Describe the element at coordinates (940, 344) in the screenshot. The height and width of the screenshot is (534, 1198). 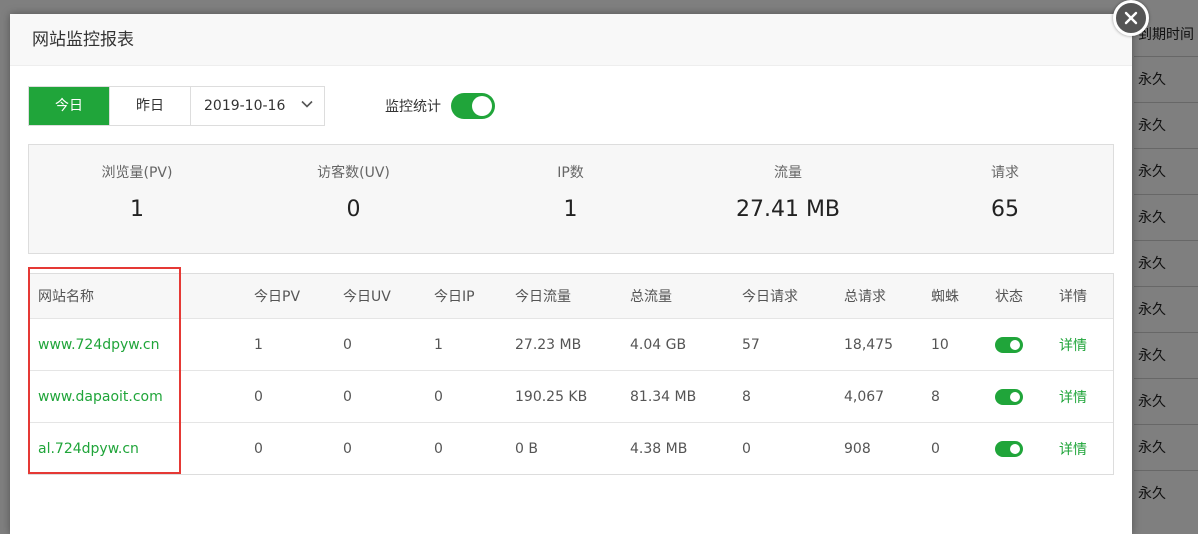
I see `cell-spider: 10` at that location.